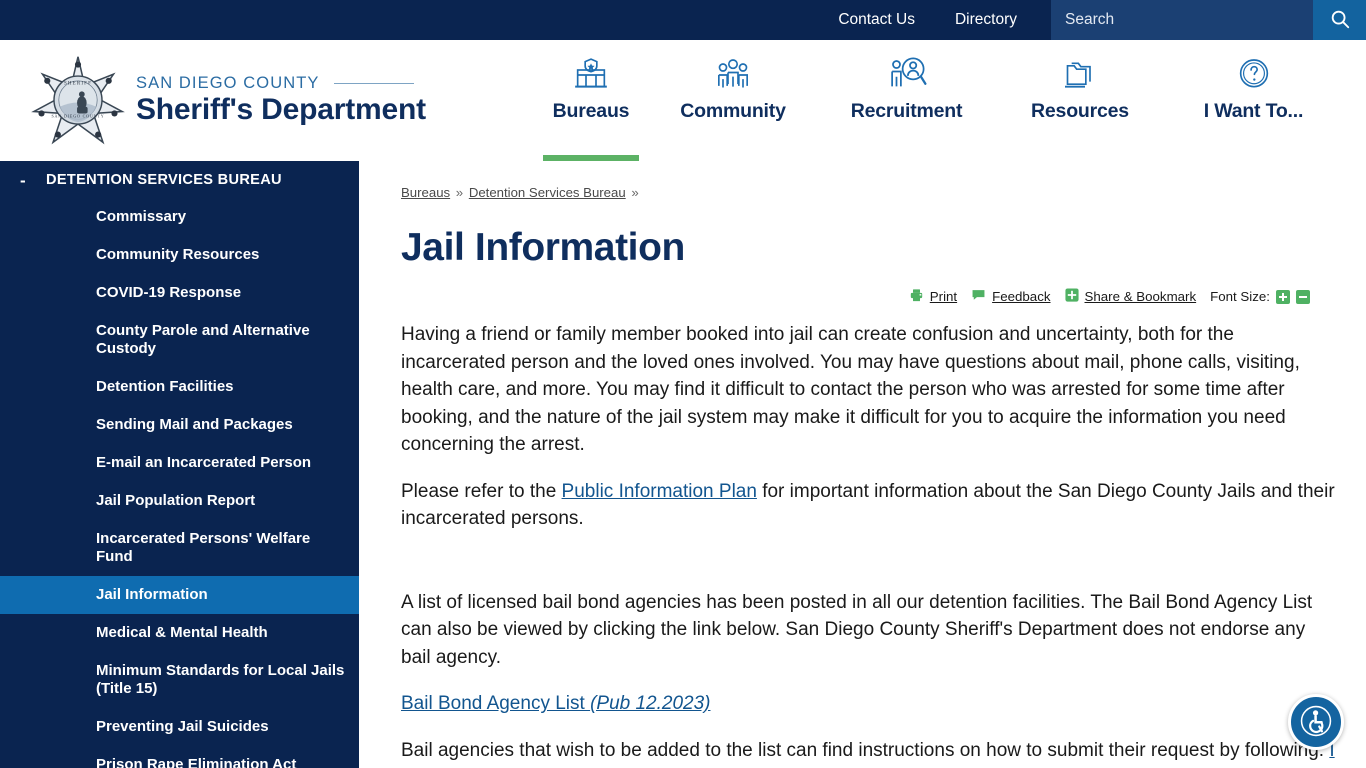 The width and height of the screenshot is (1366, 768). What do you see at coordinates (496, 704) in the screenshot?
I see `bail-bond-link-text: Bail Bond Agency List` at bounding box center [496, 704].